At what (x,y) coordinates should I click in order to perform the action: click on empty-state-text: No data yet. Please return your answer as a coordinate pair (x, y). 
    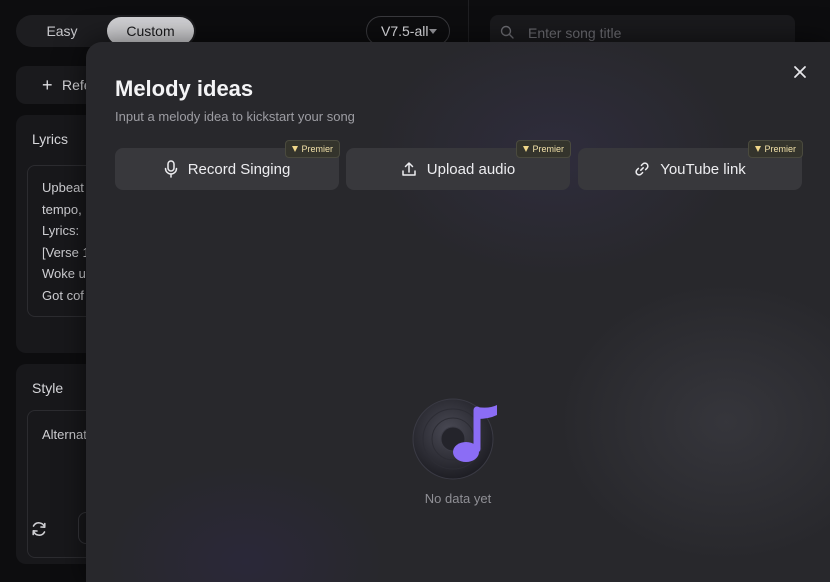
    Looking at the image, I should click on (458, 498).